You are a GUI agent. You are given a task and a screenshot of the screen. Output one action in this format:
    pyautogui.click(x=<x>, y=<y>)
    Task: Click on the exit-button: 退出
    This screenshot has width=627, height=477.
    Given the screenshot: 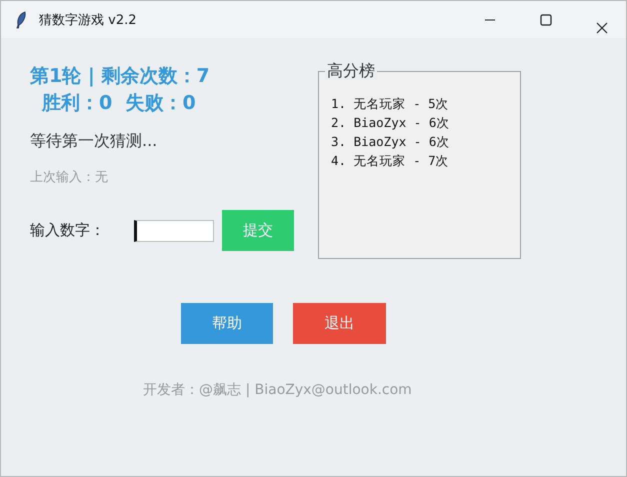 What is the action you would take?
    pyautogui.click(x=339, y=323)
    